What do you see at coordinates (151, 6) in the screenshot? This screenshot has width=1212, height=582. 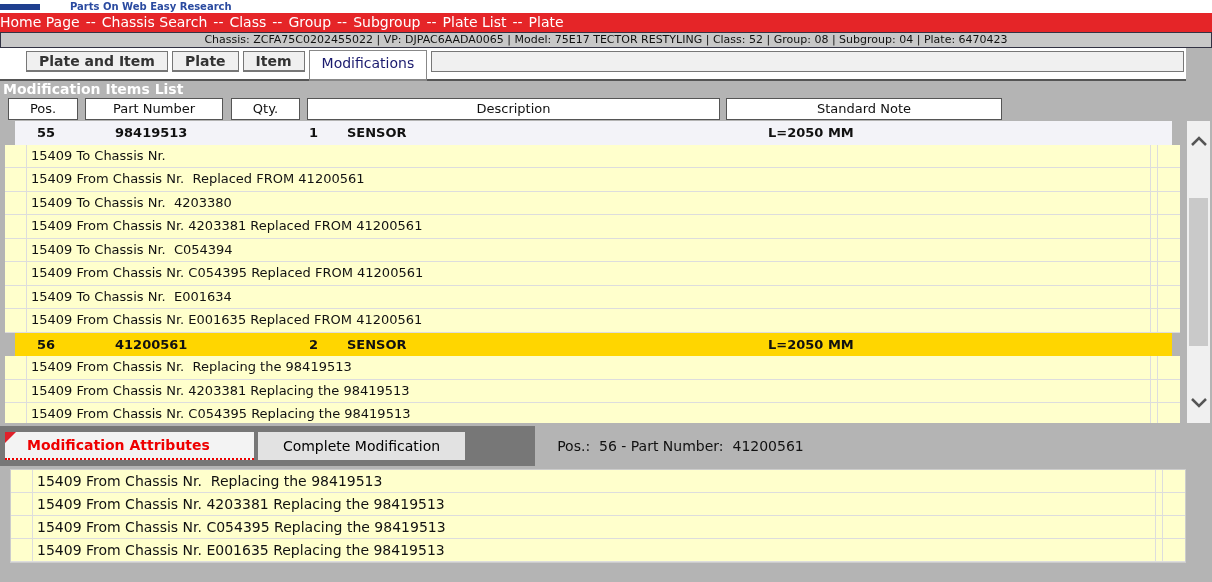 I see `logo-tagline: Parts On Web Easy Research` at bounding box center [151, 6].